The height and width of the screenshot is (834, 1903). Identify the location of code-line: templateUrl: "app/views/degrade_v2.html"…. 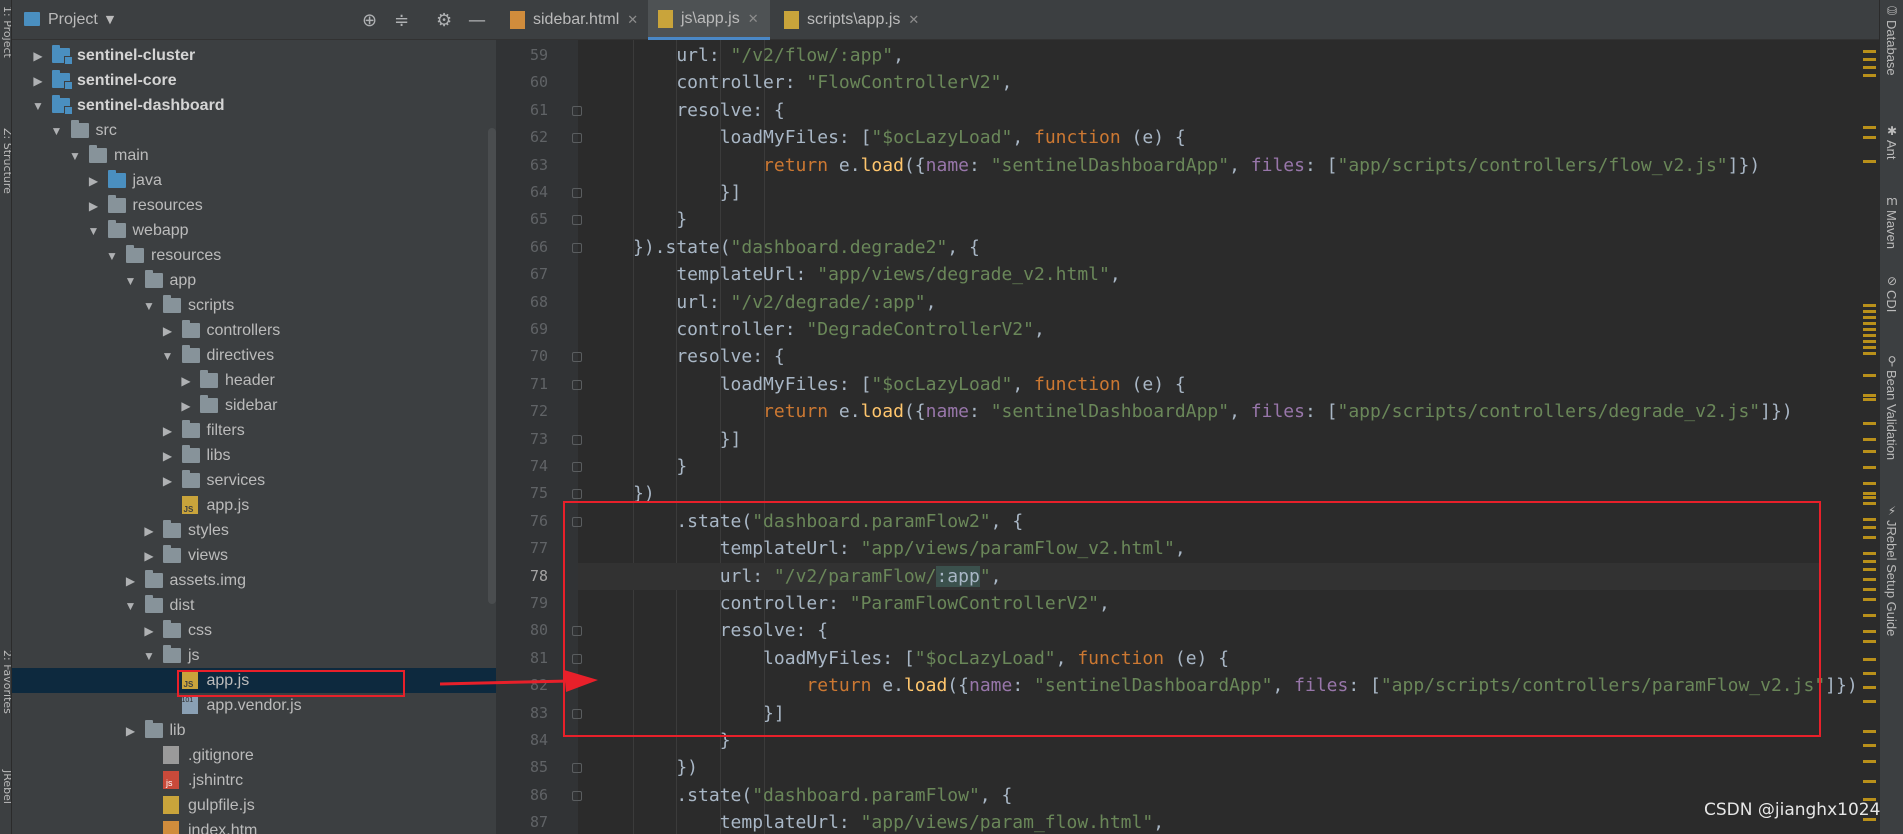
(1226, 274).